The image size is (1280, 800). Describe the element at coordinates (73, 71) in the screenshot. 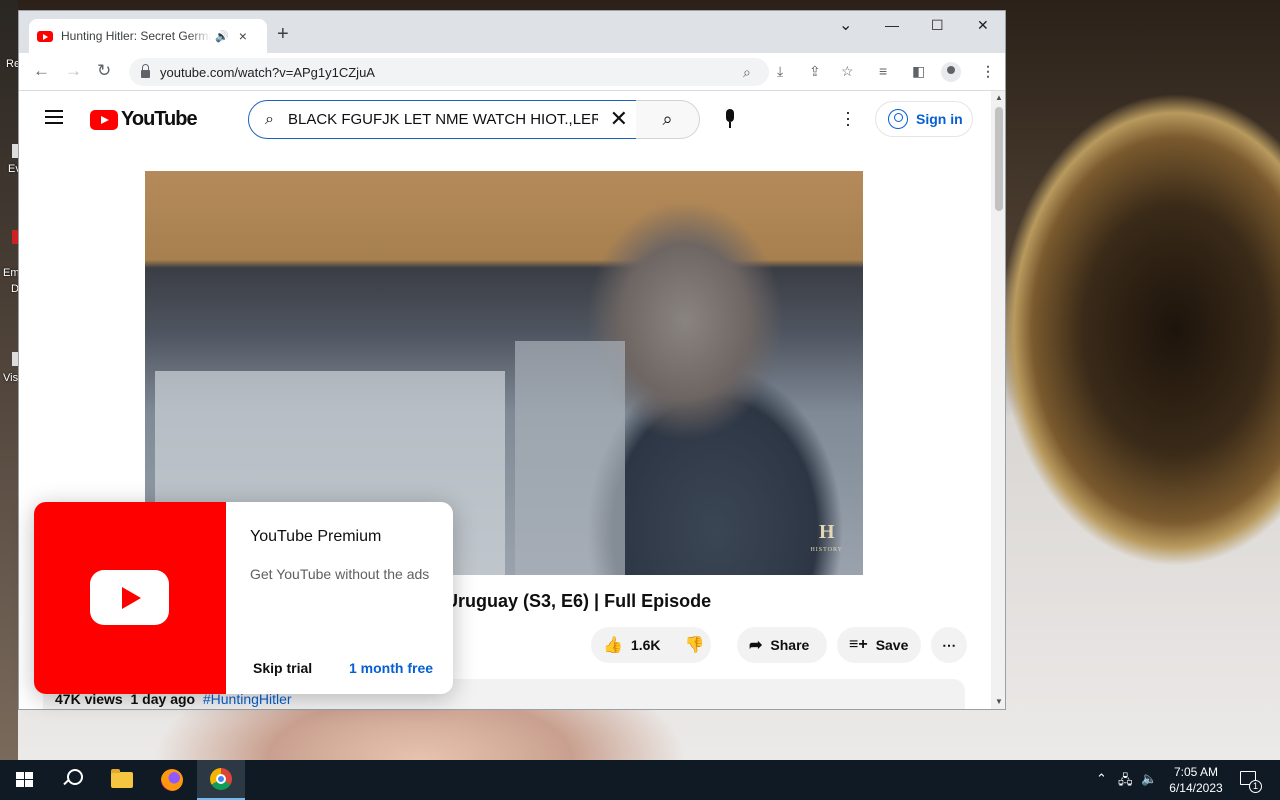

I see `forward-arrow-icon: →` at that location.